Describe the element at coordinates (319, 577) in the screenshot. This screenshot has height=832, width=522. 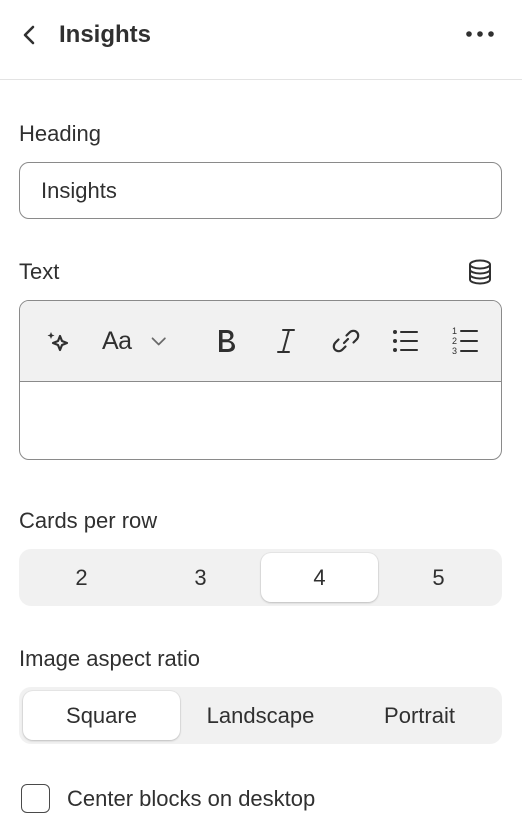
I see `cards-per-row-option-4: 4` at that location.